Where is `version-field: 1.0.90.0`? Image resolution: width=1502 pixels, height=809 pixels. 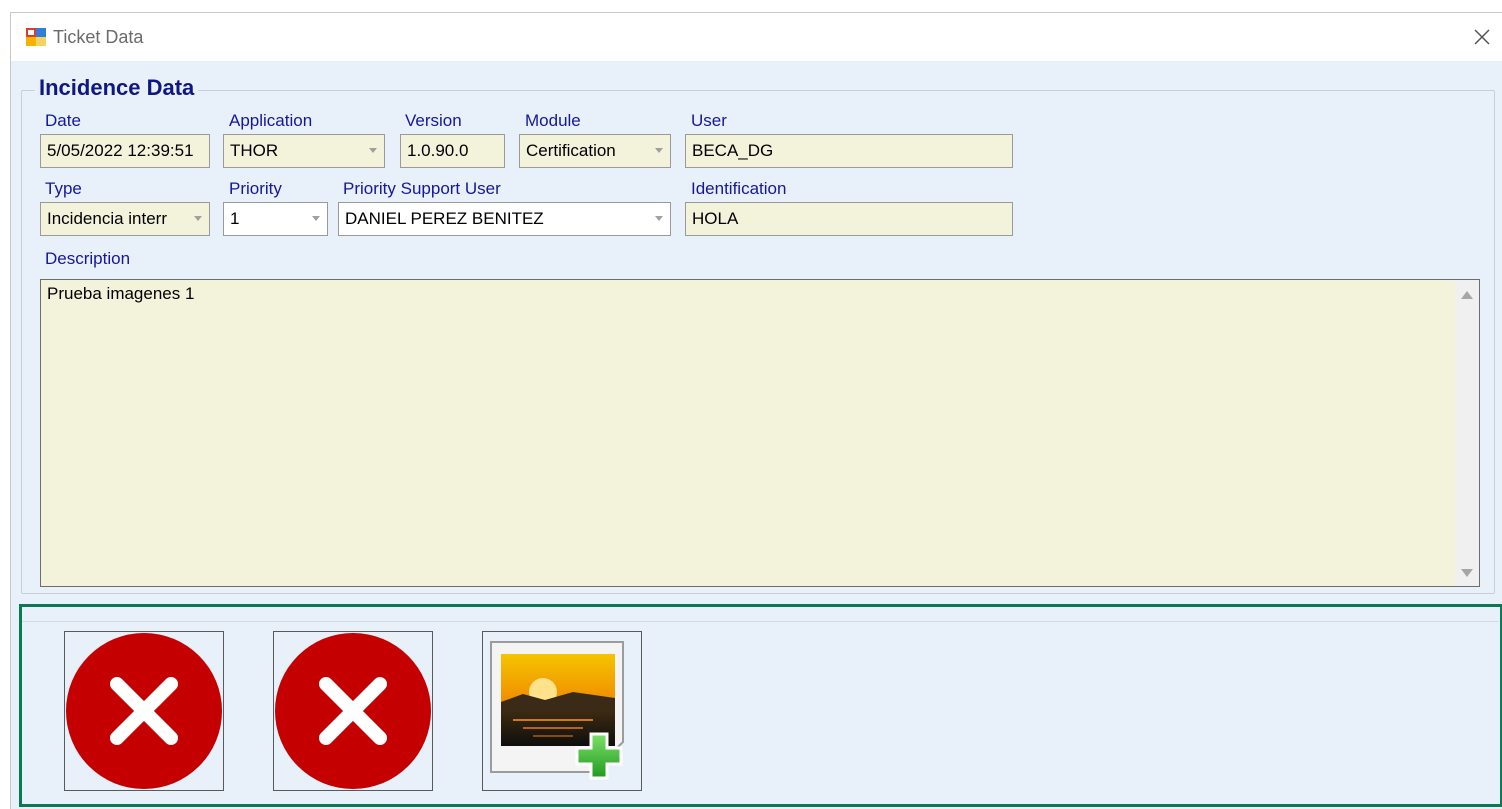
version-field: 1.0.90.0 is located at coordinates (452, 151).